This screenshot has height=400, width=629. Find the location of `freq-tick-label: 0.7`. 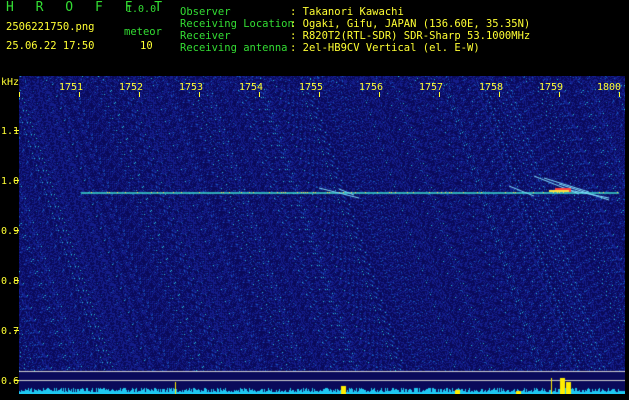

freq-tick-label: 0.7 is located at coordinates (10, 331).